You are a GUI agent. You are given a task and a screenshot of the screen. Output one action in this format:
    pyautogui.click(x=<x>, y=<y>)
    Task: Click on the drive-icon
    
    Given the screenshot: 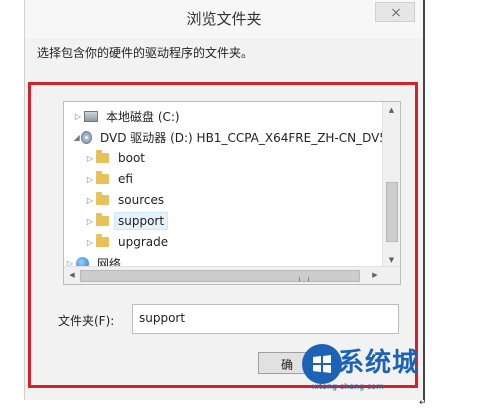 What is the action you would take?
    pyautogui.click(x=91, y=116)
    